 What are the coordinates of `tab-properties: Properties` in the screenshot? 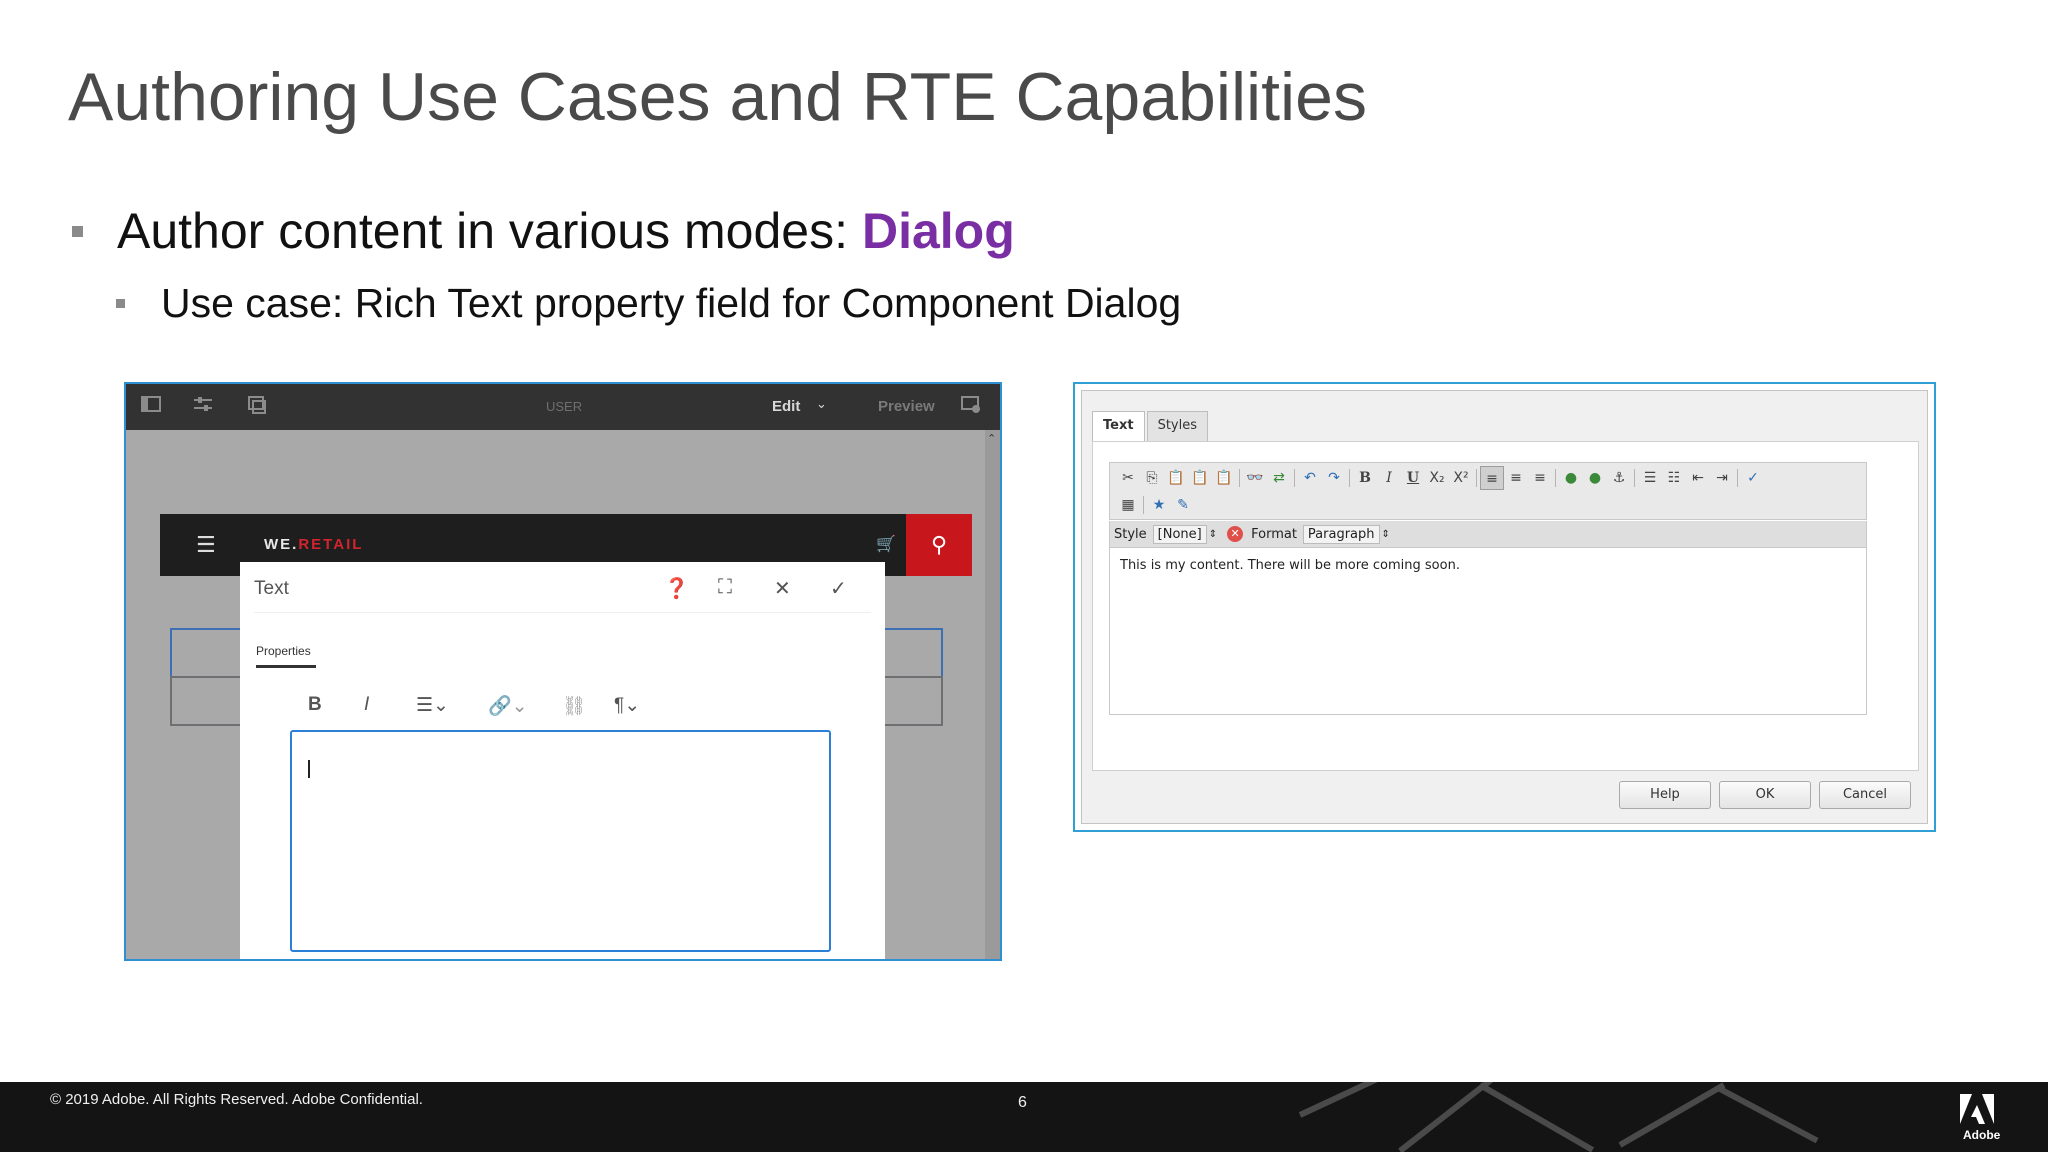 It's located at (283, 651).